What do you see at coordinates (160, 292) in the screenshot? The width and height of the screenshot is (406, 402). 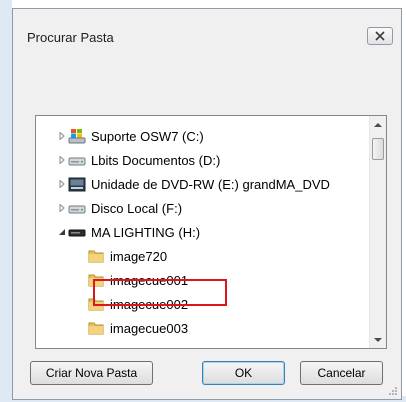 I see `highlight-box` at bounding box center [160, 292].